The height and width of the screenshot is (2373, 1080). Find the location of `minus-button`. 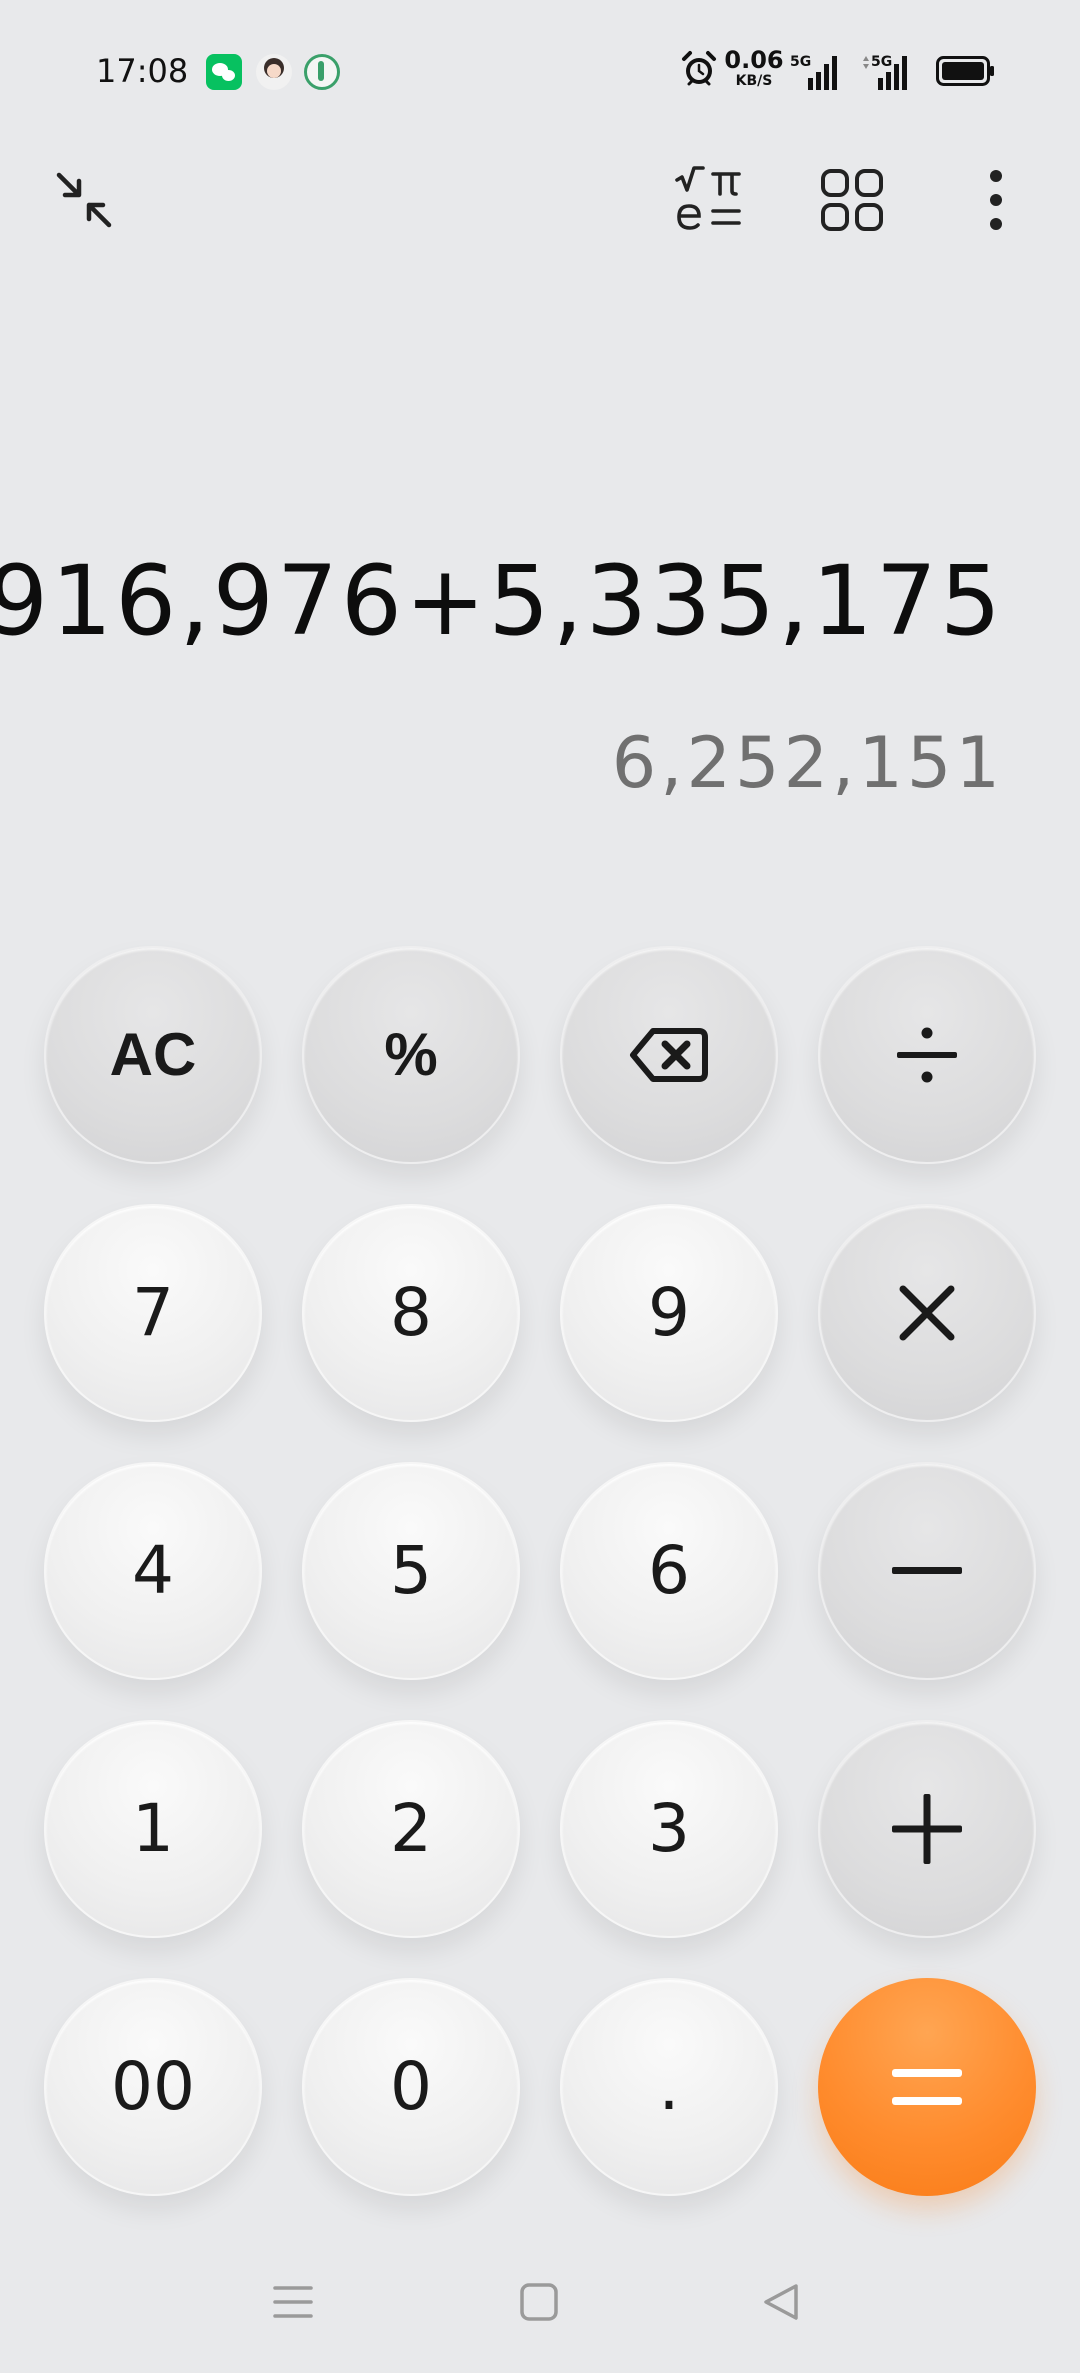

minus-button is located at coordinates (927, 1571).